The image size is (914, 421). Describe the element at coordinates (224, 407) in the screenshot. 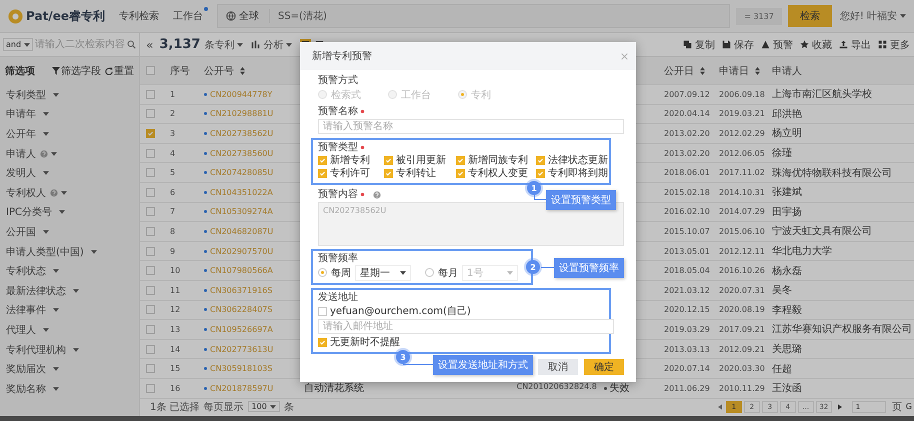

I see `page-size-label: 每页显示` at that location.